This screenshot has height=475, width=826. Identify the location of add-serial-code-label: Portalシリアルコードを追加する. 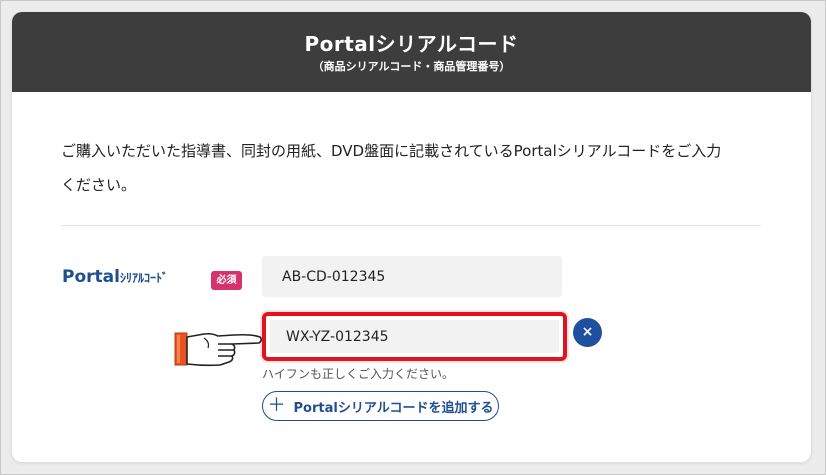
(393, 408).